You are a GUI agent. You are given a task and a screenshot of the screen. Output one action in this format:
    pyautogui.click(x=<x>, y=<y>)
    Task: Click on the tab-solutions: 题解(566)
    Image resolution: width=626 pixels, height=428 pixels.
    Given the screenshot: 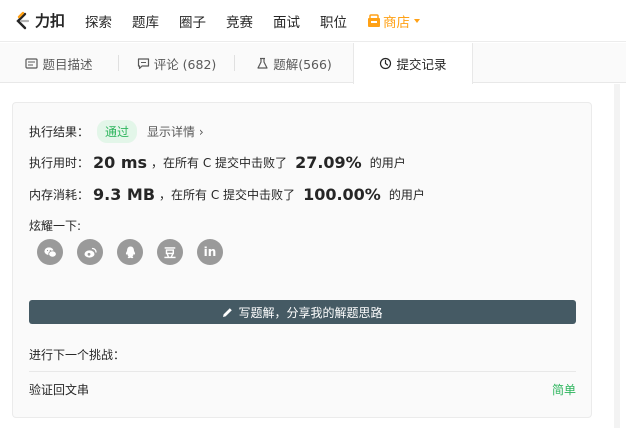 What is the action you would take?
    pyautogui.click(x=294, y=63)
    